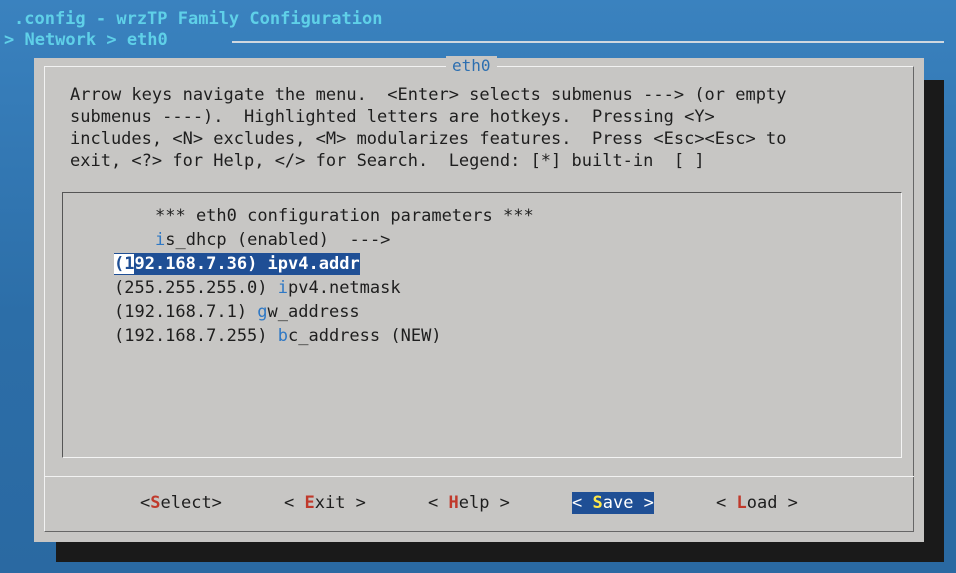  Describe the element at coordinates (588, 42) in the screenshot. I see `breadcrumb-rule` at that location.